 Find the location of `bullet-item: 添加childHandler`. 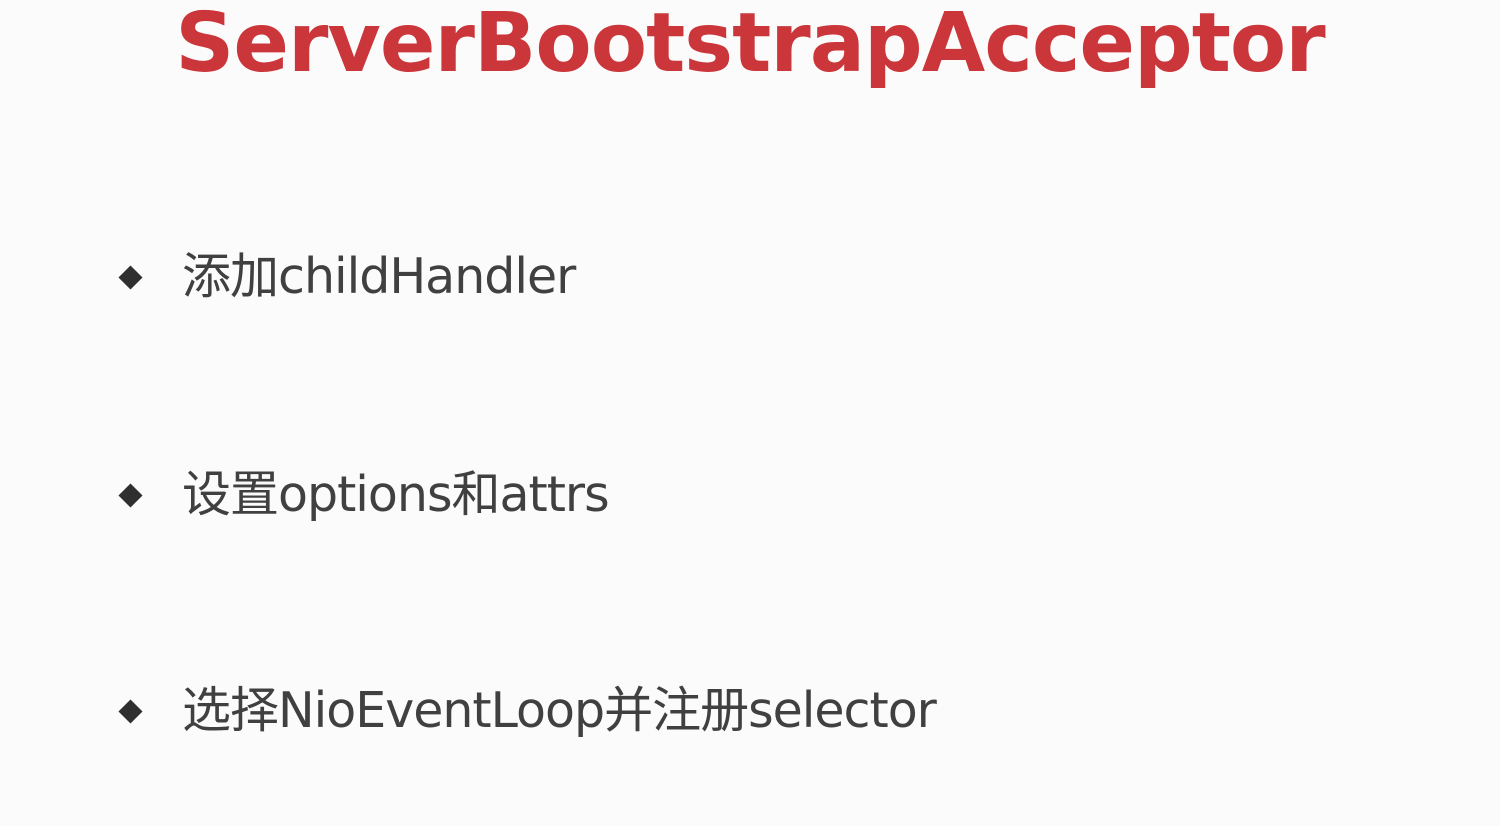

bullet-item: 添加childHandler is located at coordinates (347, 277).